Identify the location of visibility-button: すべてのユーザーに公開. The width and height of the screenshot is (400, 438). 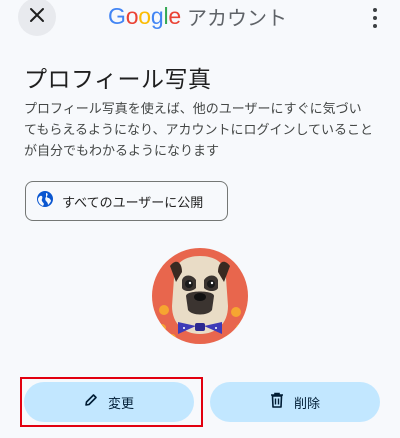
(126, 201).